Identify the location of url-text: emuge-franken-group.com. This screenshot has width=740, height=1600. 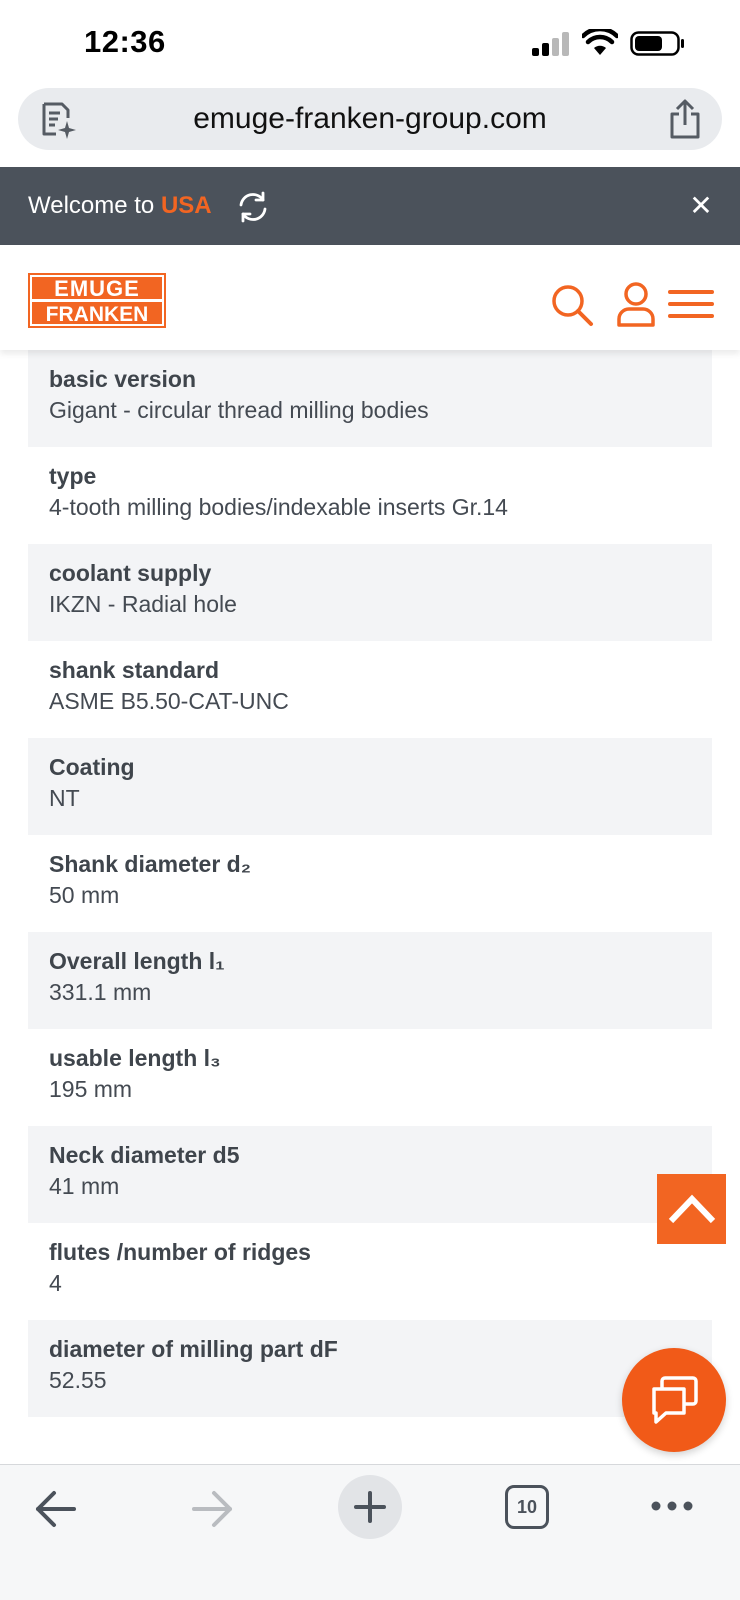
(370, 119).